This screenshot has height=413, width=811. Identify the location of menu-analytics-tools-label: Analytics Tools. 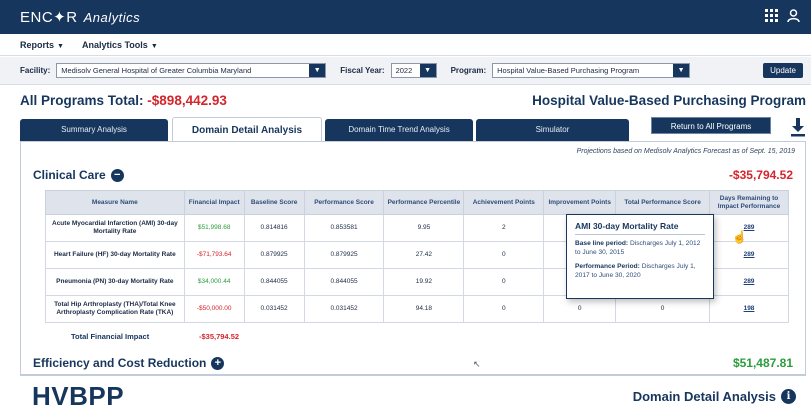
(114, 44).